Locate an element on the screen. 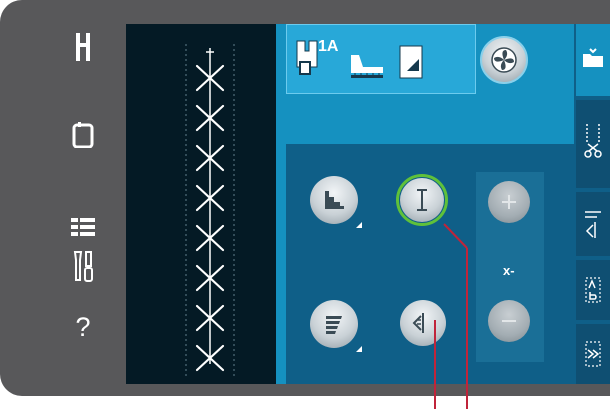 The image size is (610, 409). ab-tab-icon is located at coordinates (593, 290).